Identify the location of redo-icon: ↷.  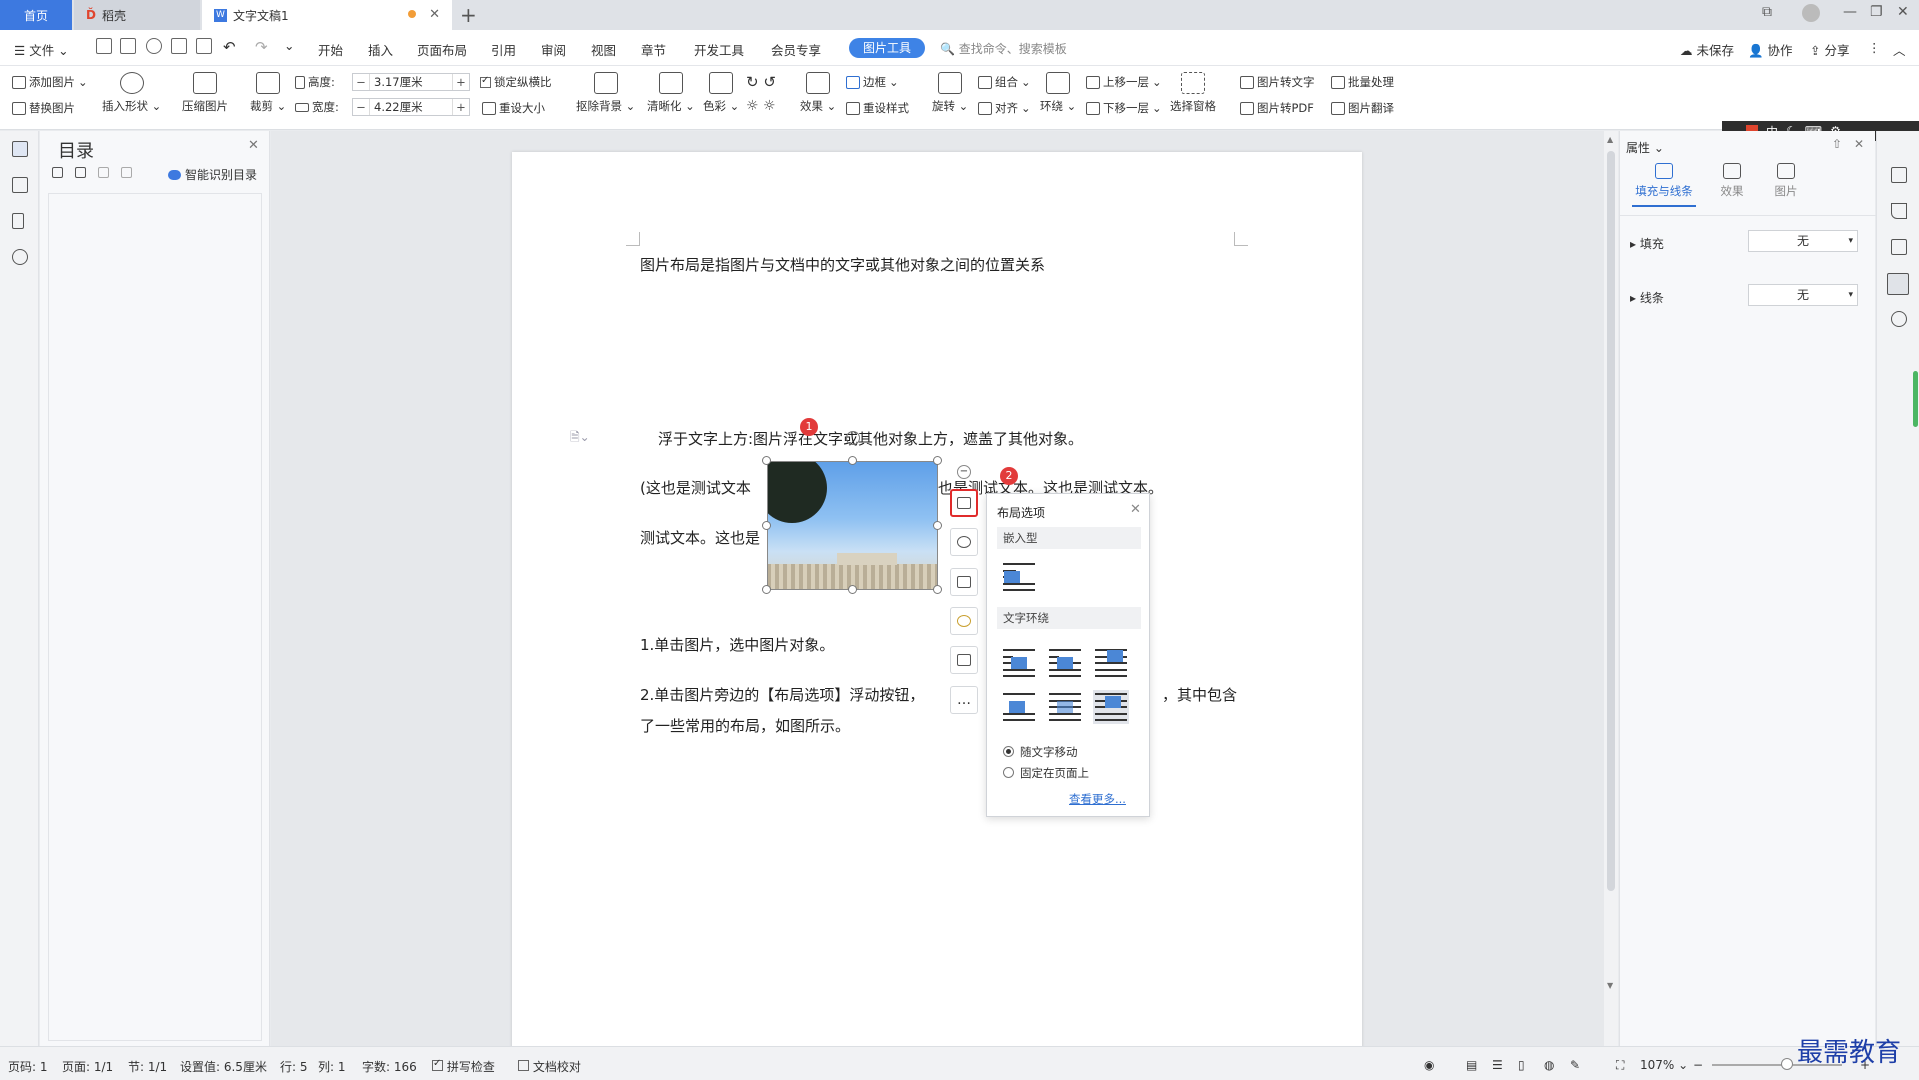
(261, 47).